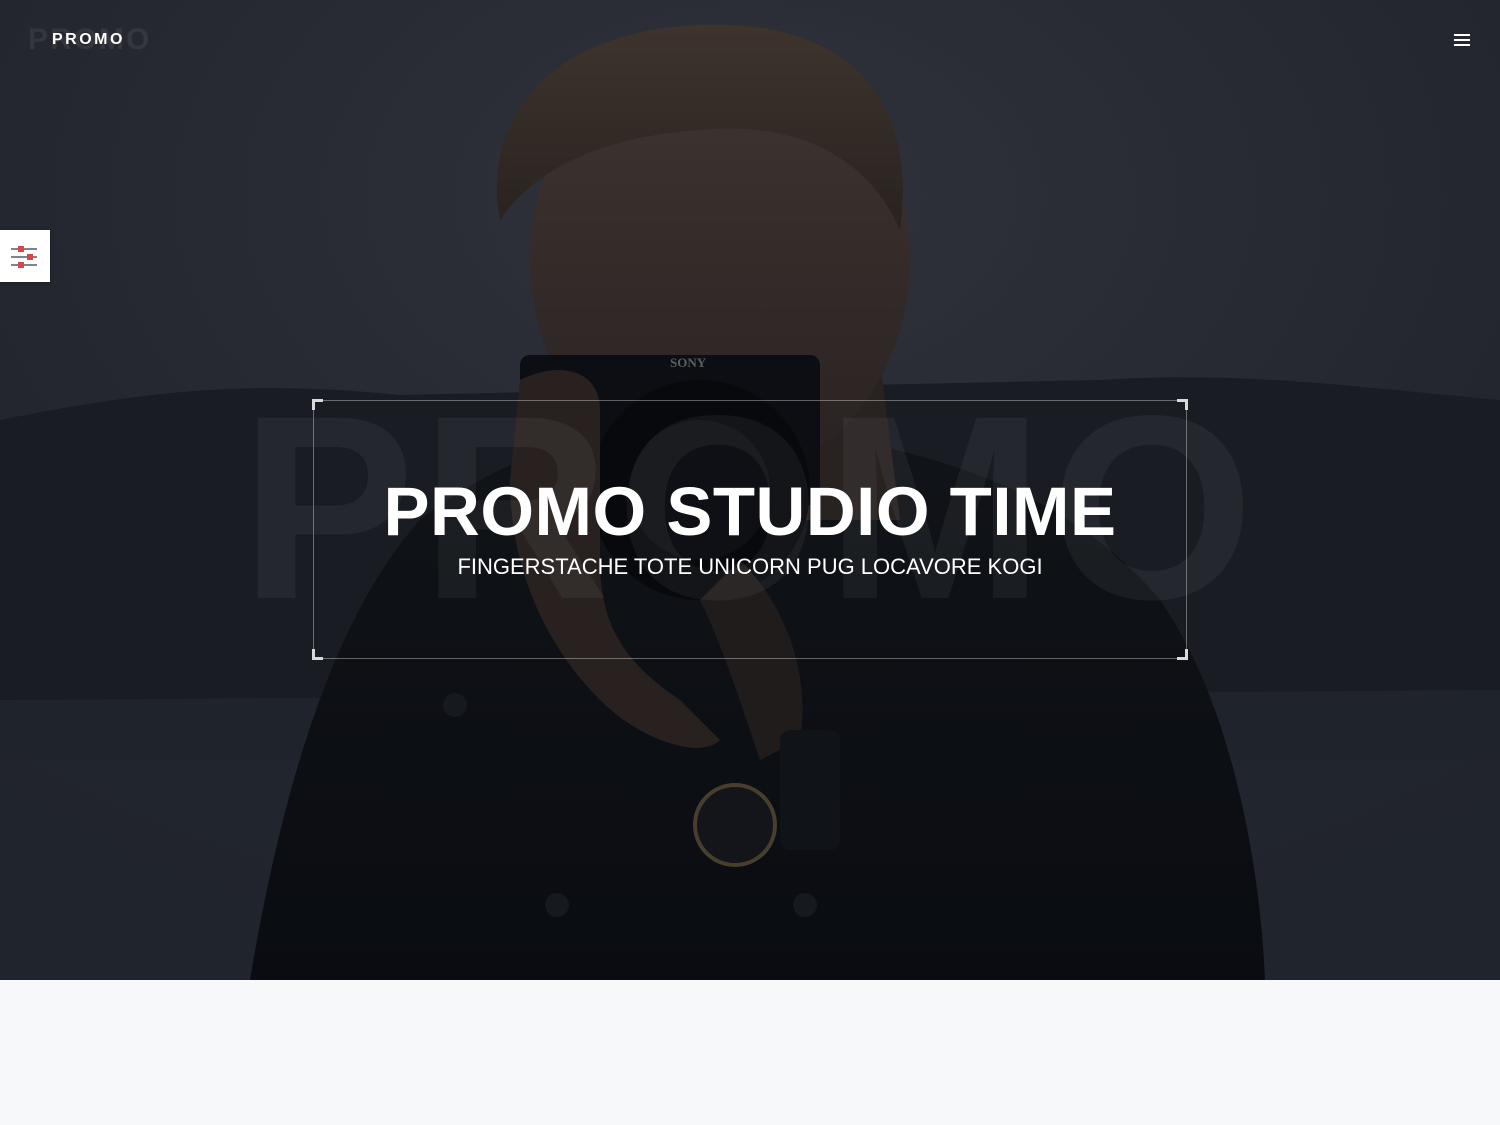 This screenshot has width=1500, height=1125. I want to click on settings-panel-toggle, so click(25, 256).